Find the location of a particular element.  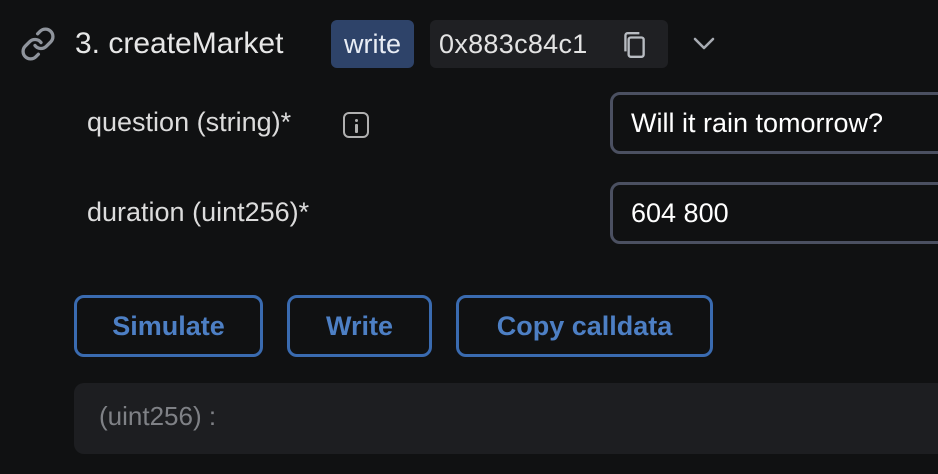

contract-address-box: 0x883c84c1 is located at coordinates (549, 44).